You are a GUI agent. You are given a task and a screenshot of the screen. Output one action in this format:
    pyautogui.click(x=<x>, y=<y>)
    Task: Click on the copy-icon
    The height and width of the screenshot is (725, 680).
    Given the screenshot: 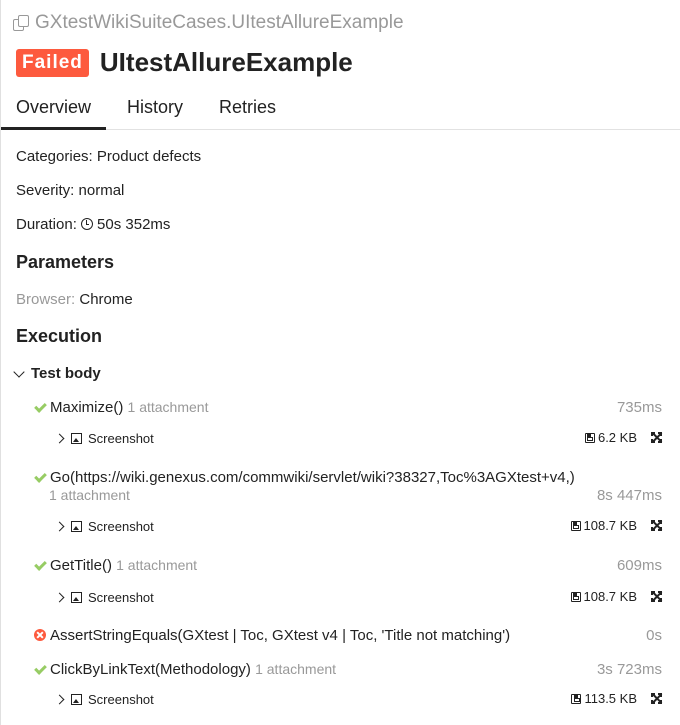 What is the action you would take?
    pyautogui.click(x=21, y=23)
    